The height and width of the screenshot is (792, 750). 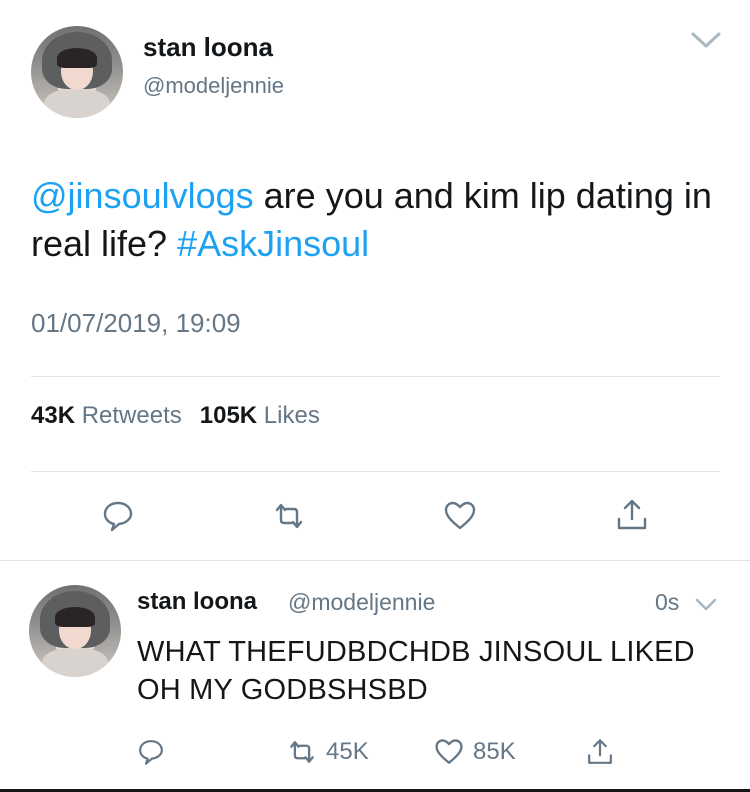 I want to click on like-count: 85K, so click(x=494, y=751).